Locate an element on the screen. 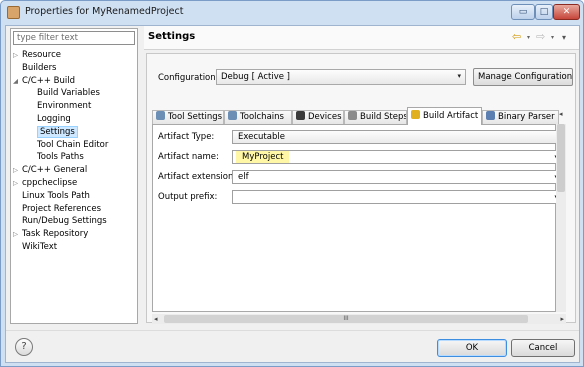  devices-icon is located at coordinates (300, 115).